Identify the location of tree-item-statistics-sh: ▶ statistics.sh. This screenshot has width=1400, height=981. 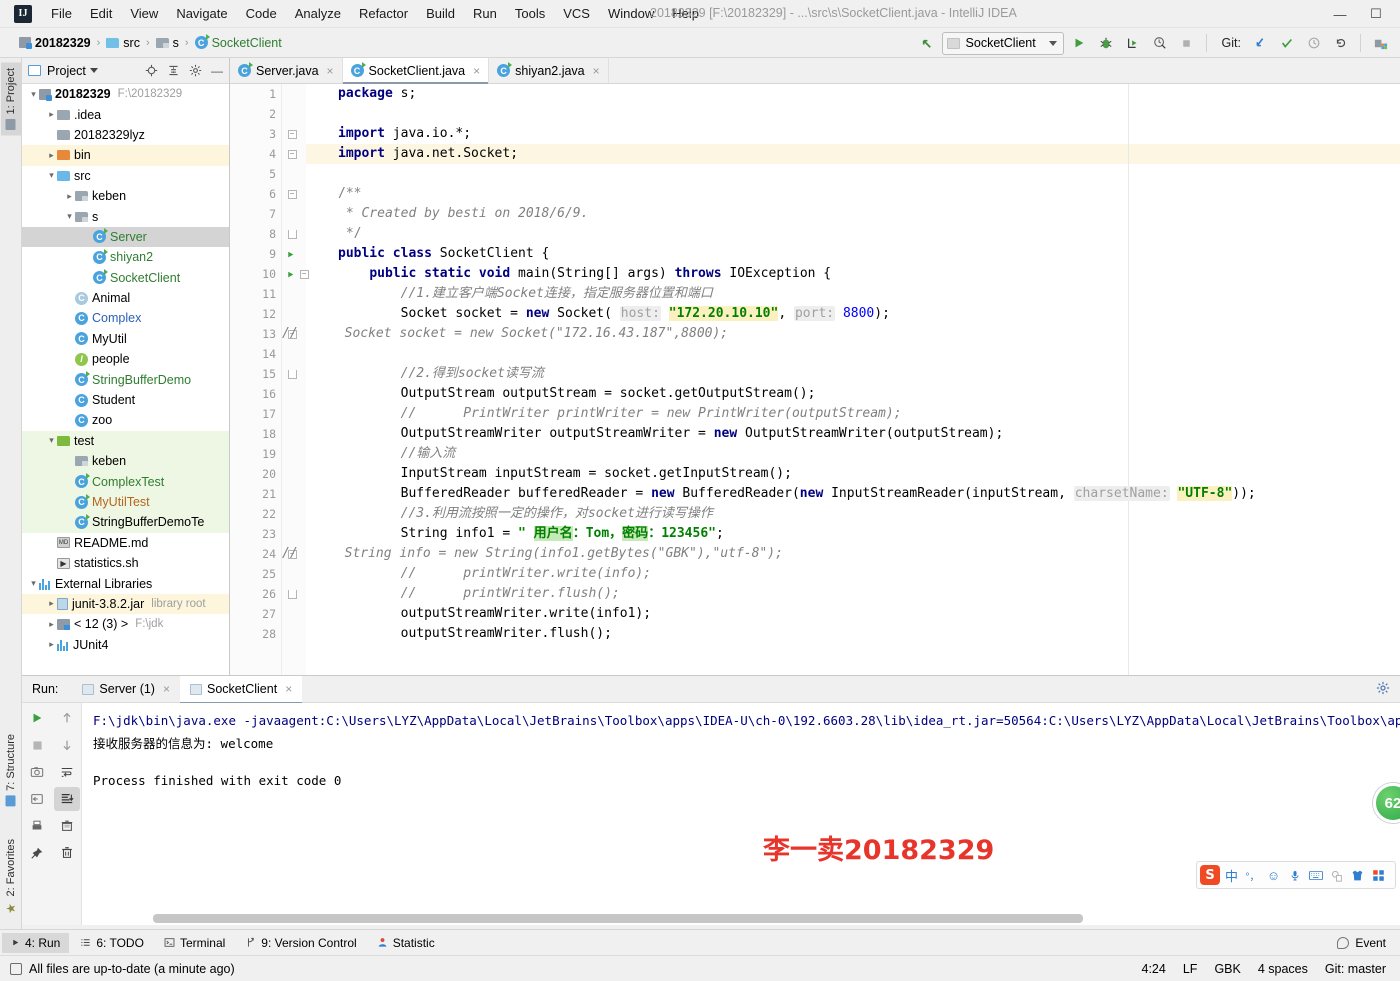
(125, 563).